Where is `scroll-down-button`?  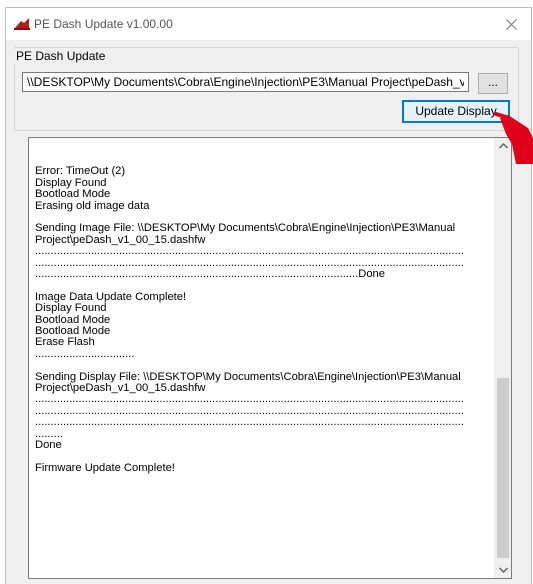
scroll-down-button is located at coordinates (503, 569).